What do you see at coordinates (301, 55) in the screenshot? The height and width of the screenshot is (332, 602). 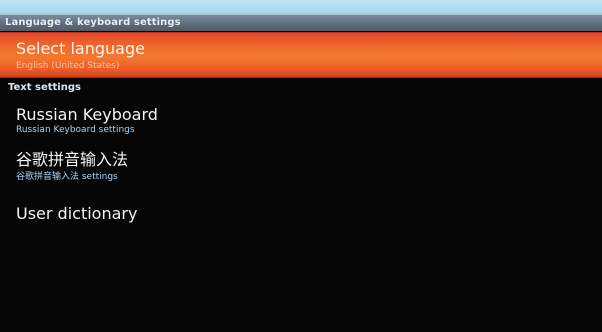 I see `select-language-item: Select language English (United States)` at bounding box center [301, 55].